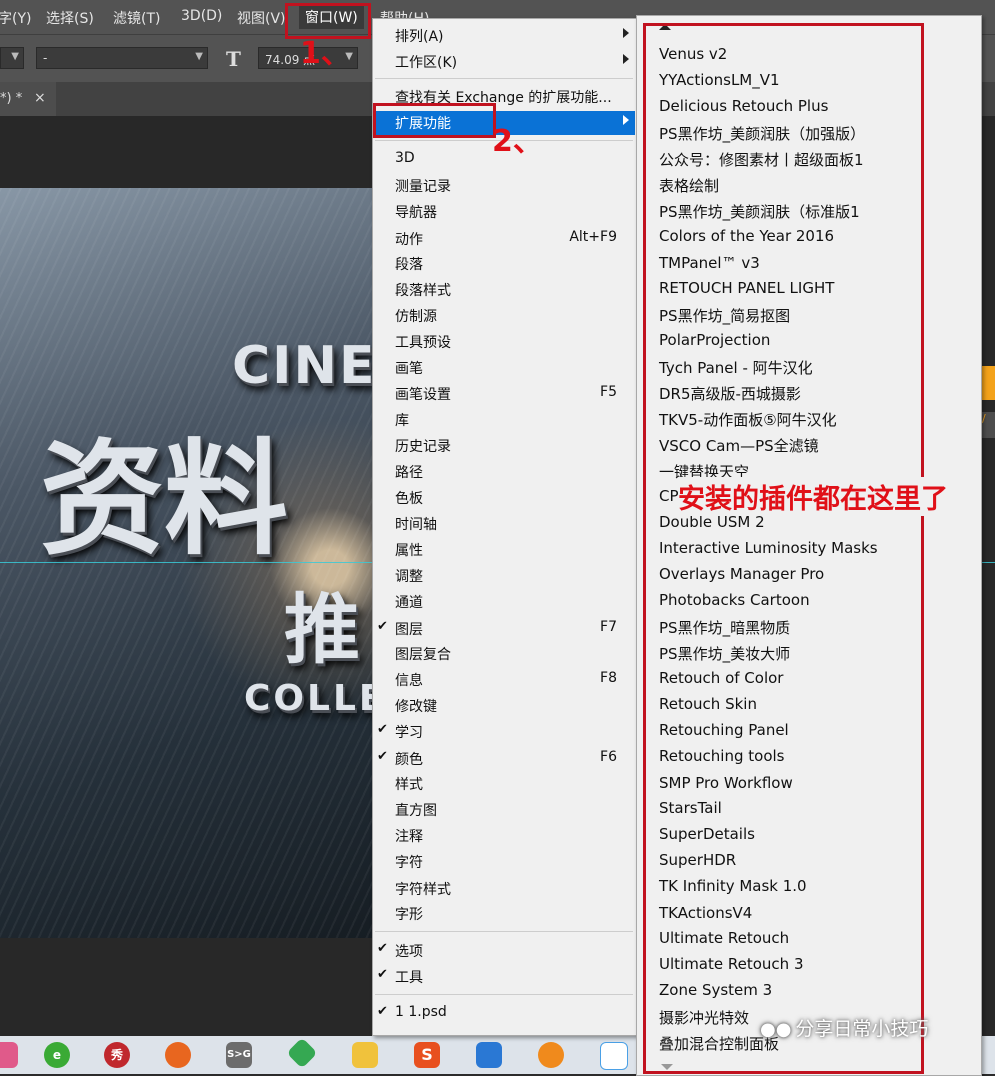  I want to click on menu-item-channels: 通道, so click(504, 602).